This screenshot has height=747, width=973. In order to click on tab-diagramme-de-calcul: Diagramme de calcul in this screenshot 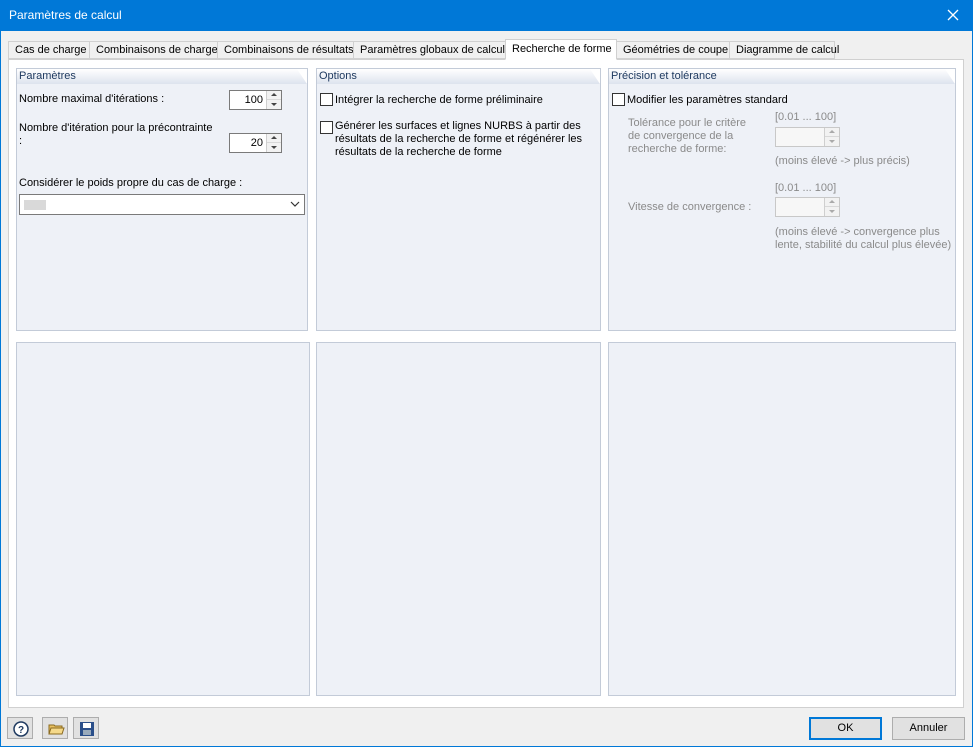, I will do `click(784, 50)`.